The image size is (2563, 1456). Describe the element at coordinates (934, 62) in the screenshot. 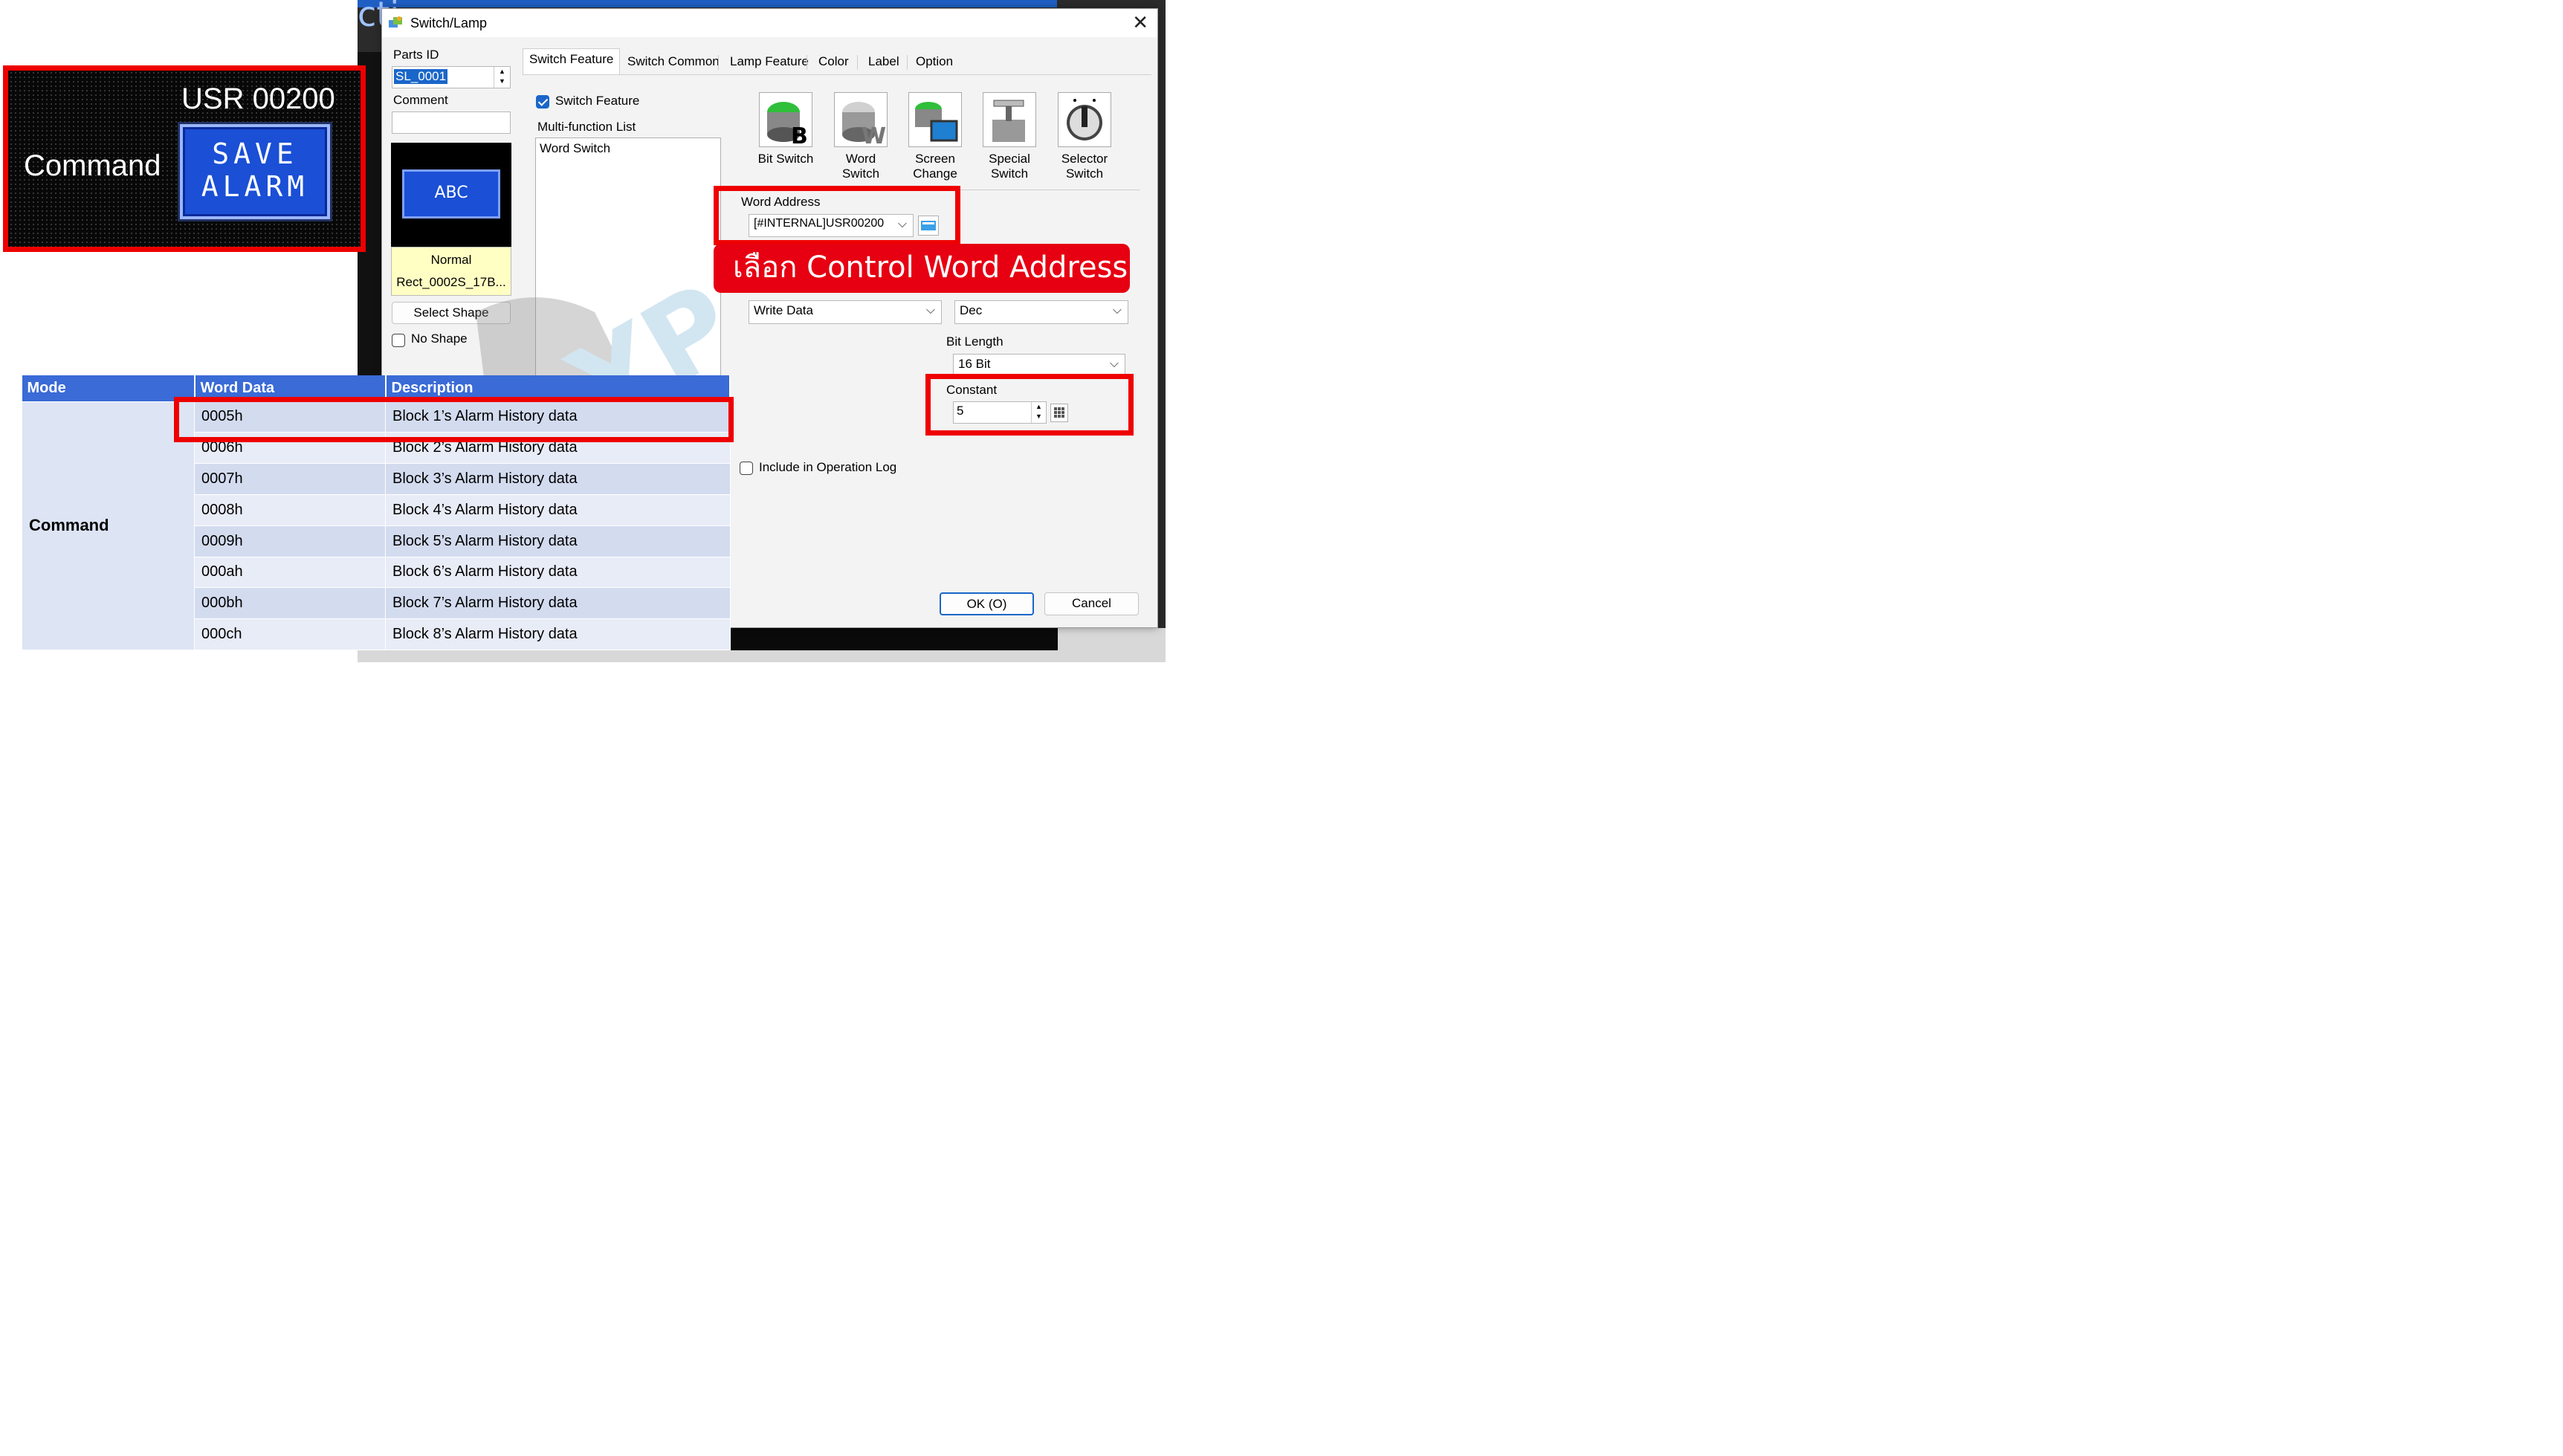

I see `tab-option: Option` at that location.